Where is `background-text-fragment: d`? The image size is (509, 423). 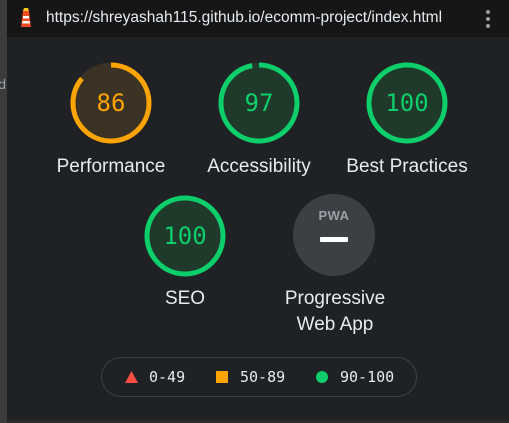
background-text-fragment: d is located at coordinates (3, 85).